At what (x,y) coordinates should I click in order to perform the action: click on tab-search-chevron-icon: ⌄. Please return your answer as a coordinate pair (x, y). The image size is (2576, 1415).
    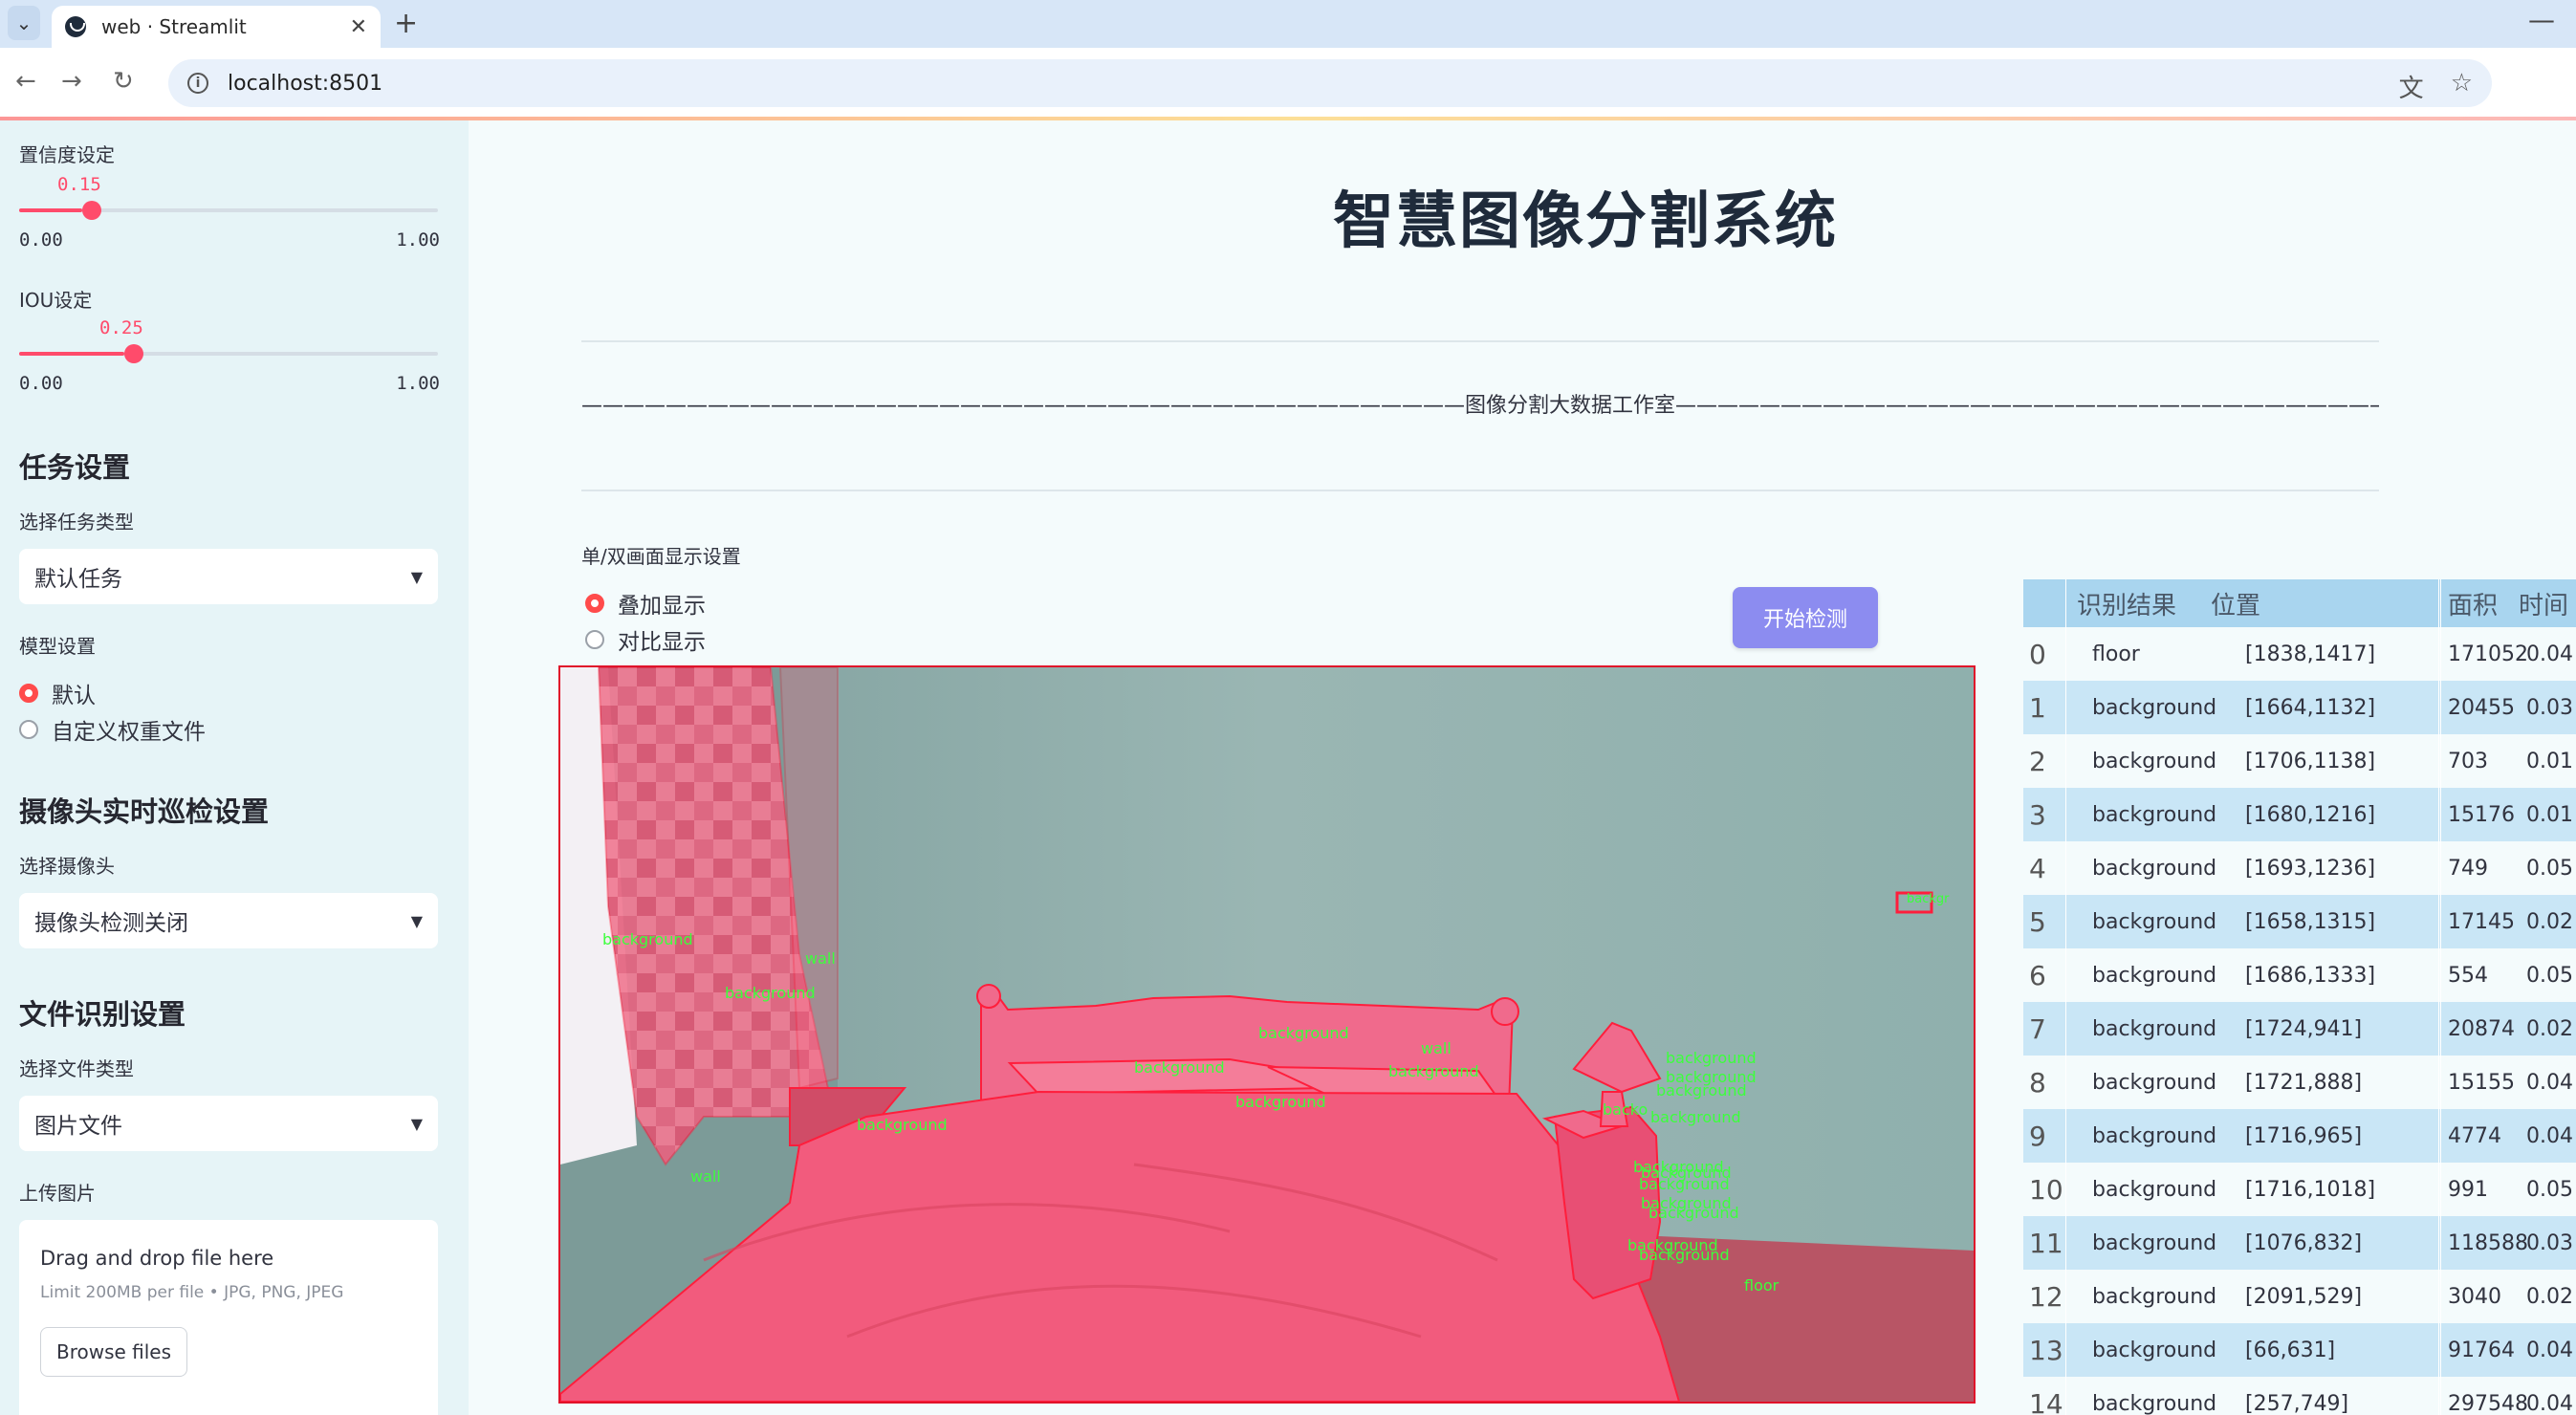
    Looking at the image, I should click on (24, 23).